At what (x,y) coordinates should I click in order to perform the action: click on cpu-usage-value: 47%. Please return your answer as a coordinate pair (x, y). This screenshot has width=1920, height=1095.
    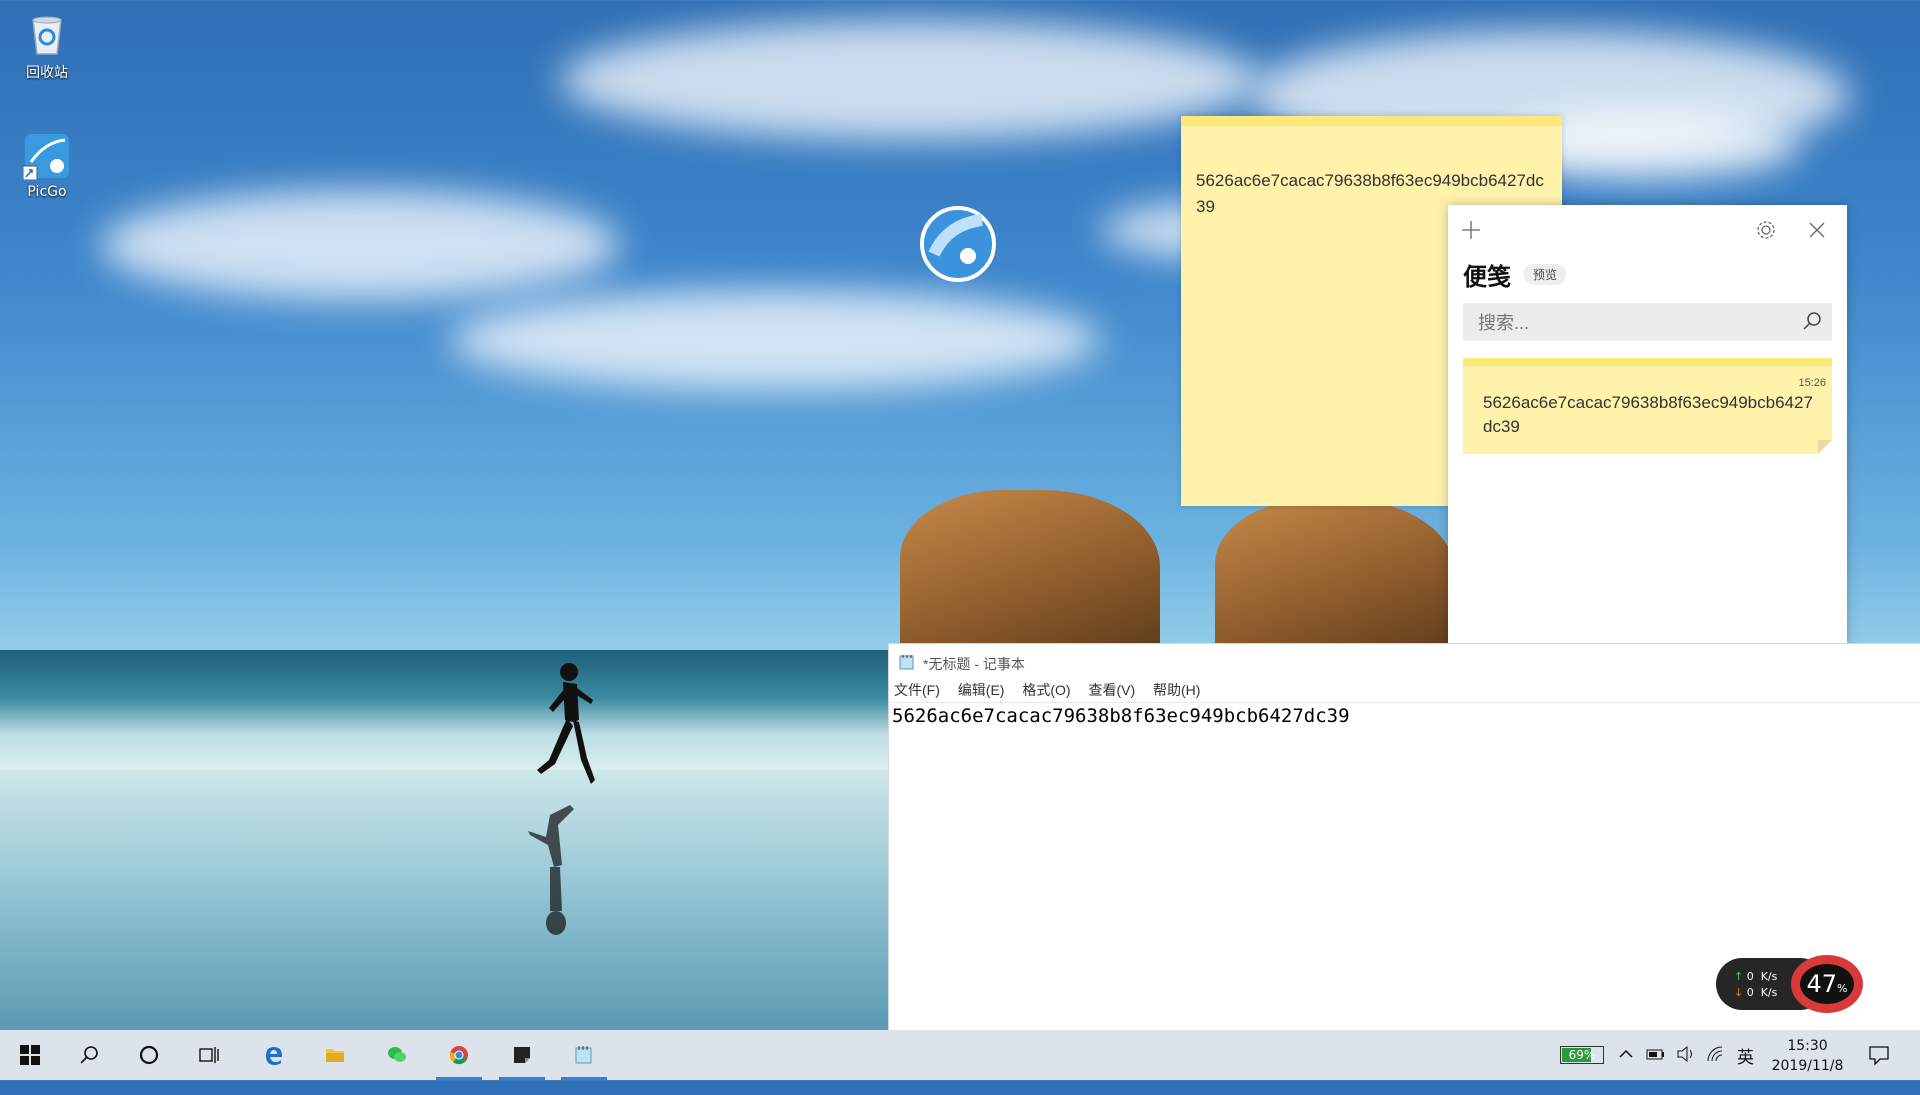
    Looking at the image, I should click on (1827, 984).